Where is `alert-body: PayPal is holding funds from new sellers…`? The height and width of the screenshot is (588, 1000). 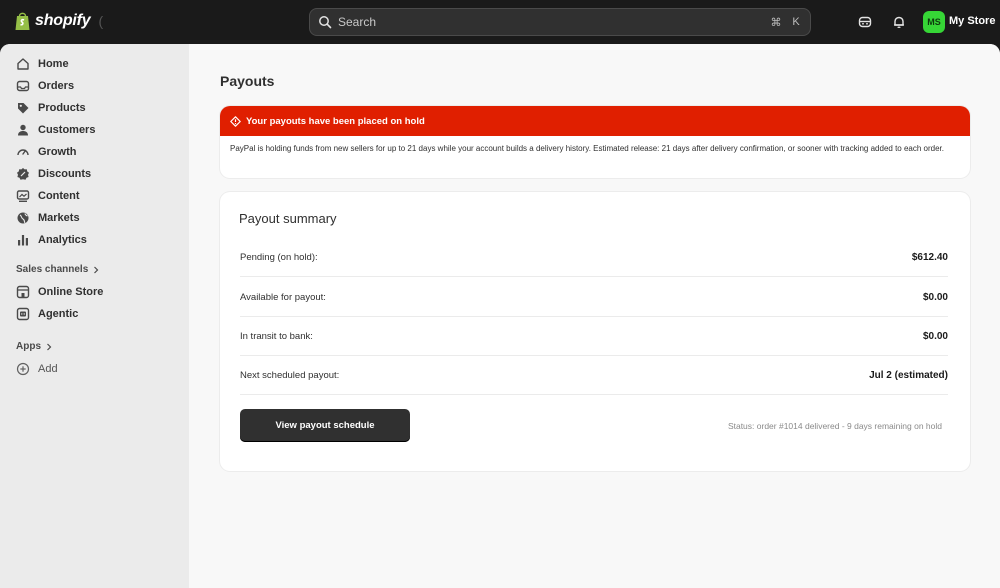 alert-body: PayPal is holding funds from new sellers… is located at coordinates (587, 148).